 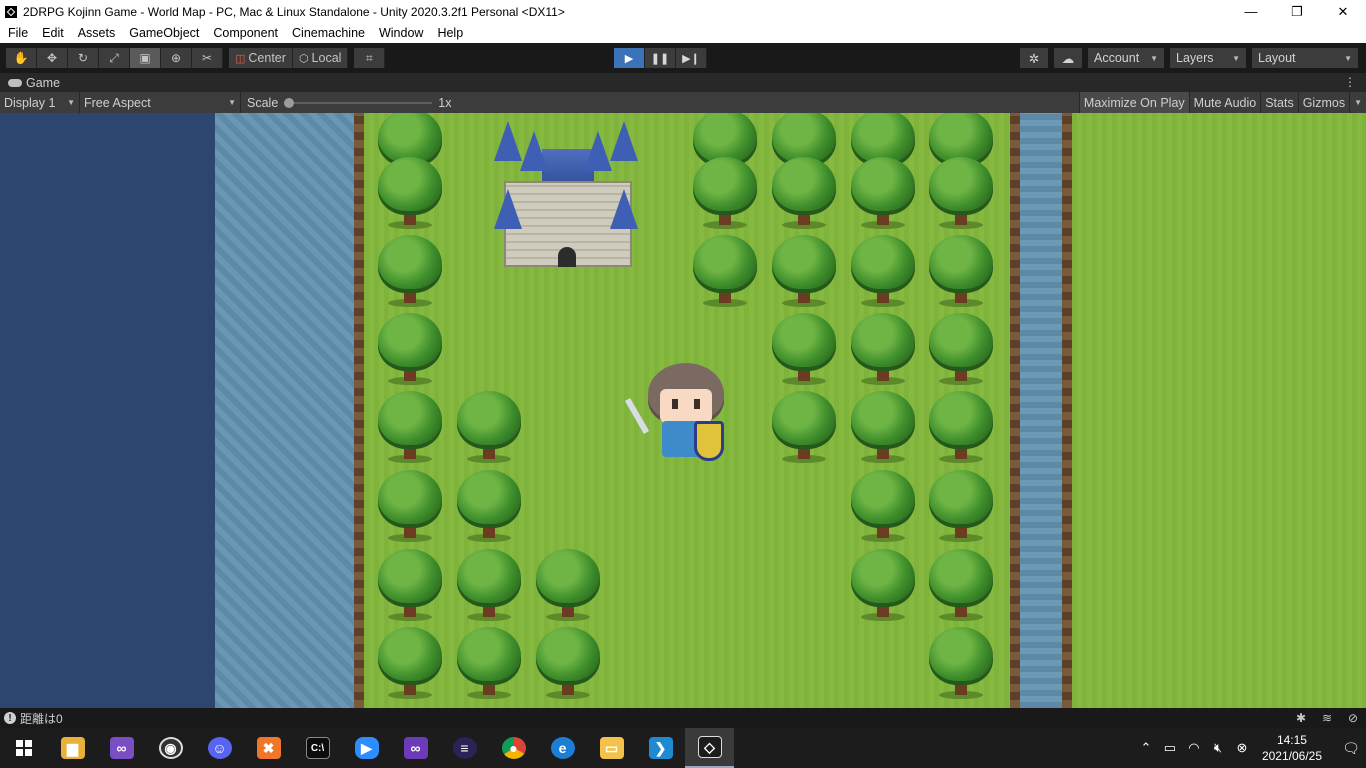 I want to click on battery-icon: ▭, so click(x=1170, y=748).